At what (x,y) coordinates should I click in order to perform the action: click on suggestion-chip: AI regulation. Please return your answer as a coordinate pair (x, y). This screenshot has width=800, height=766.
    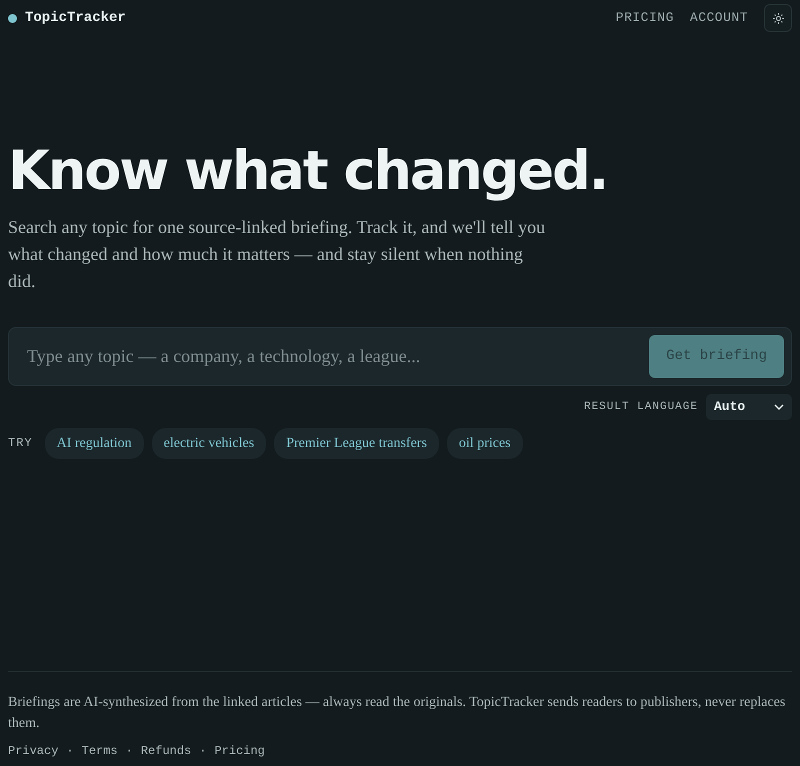
    Looking at the image, I should click on (94, 443).